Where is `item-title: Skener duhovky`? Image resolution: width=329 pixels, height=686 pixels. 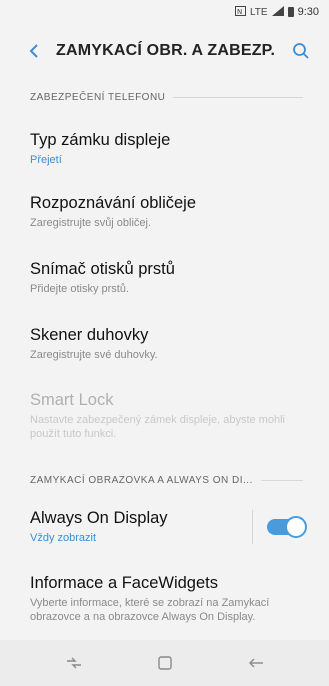
item-title: Skener duhovky is located at coordinates (89, 335).